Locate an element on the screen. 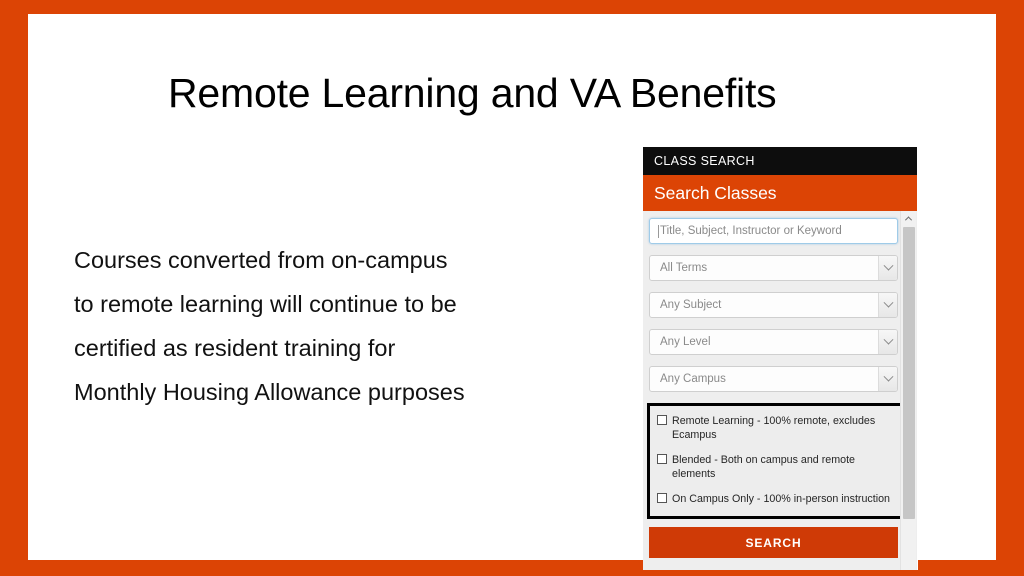 The width and height of the screenshot is (1024, 576). class-search-topbar-label: CLASS SEARCH is located at coordinates (704, 161).